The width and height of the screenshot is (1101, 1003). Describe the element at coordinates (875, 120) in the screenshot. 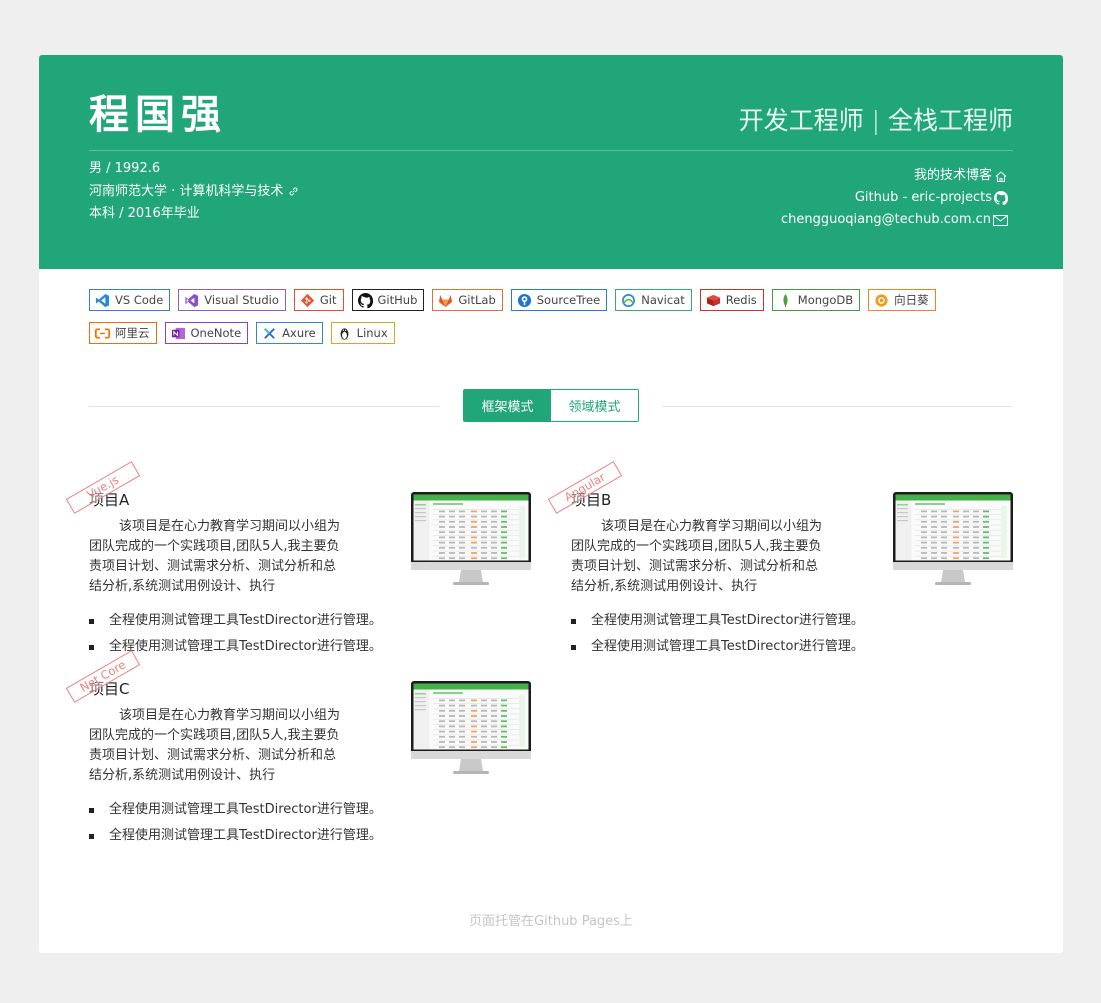

I see `job-title: 开发工程师 | 全栈工程师` at that location.